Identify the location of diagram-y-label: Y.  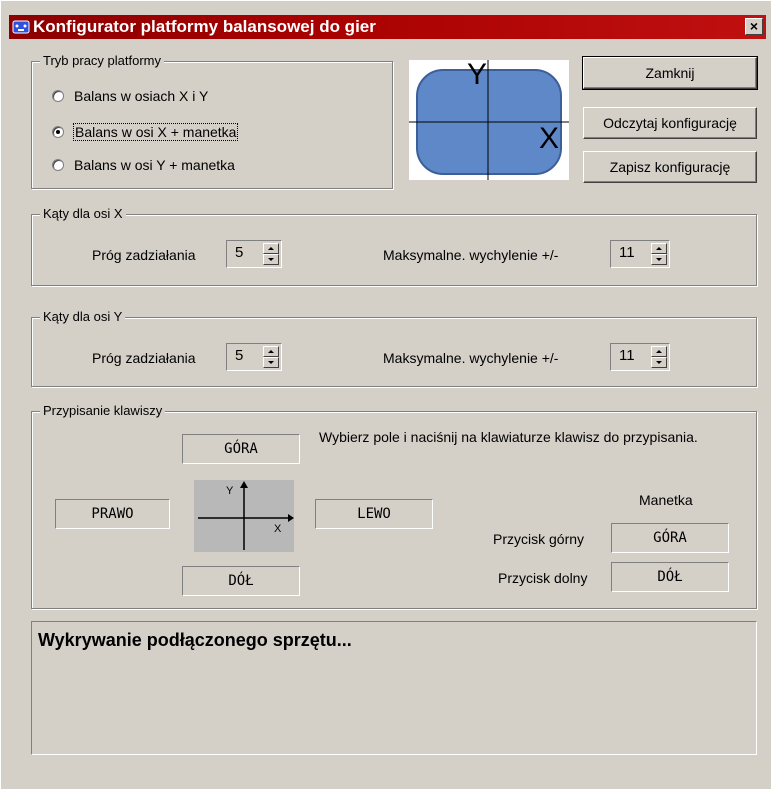
(230, 491).